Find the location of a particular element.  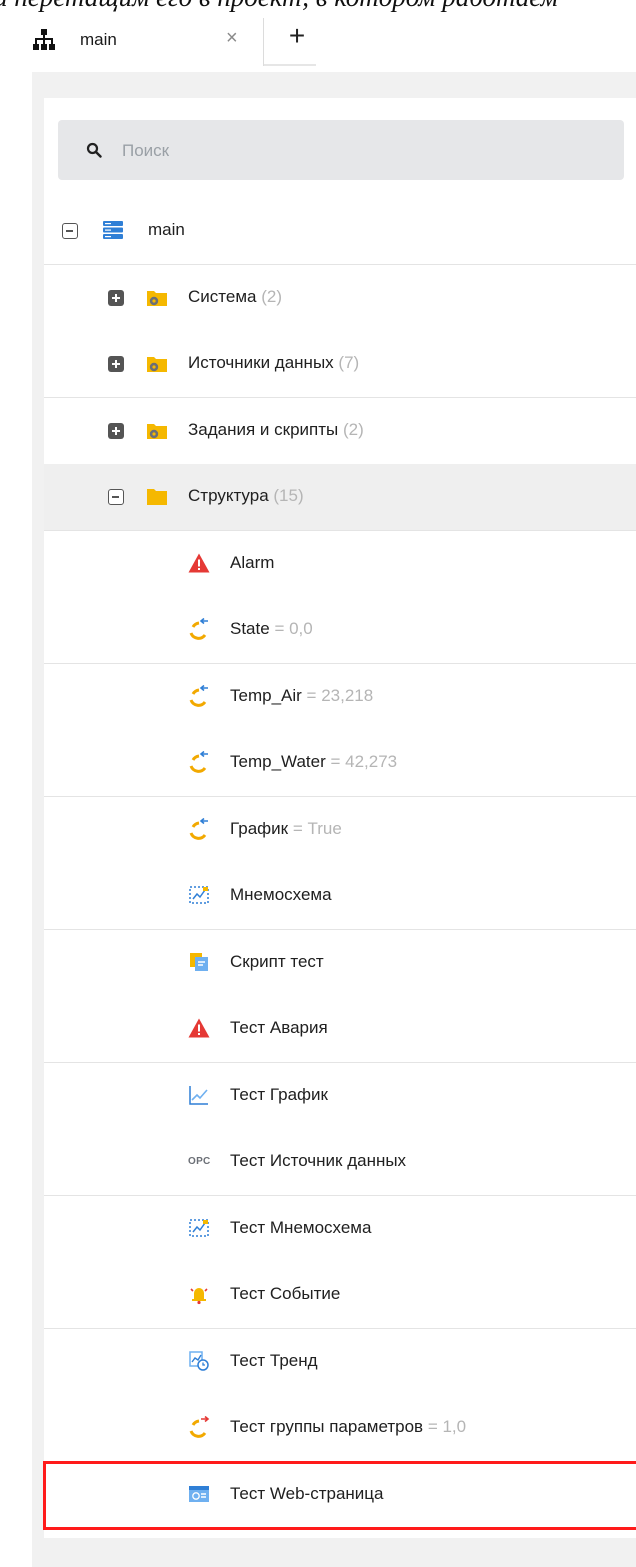

tree-item-value: = 42,273 is located at coordinates (364, 761).